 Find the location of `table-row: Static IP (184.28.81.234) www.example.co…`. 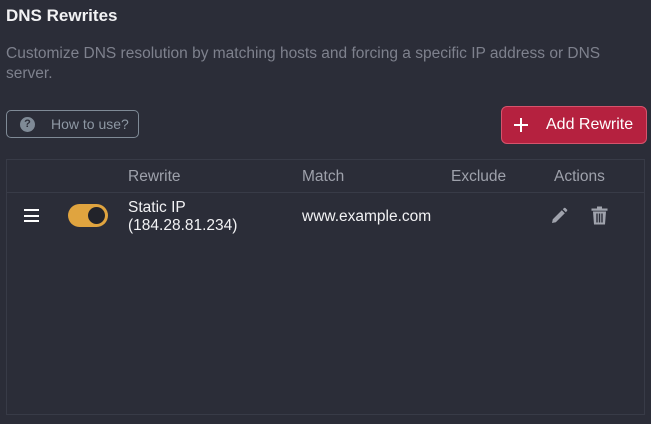

table-row: Static IP (184.28.81.234) www.example.co… is located at coordinates (325, 218).